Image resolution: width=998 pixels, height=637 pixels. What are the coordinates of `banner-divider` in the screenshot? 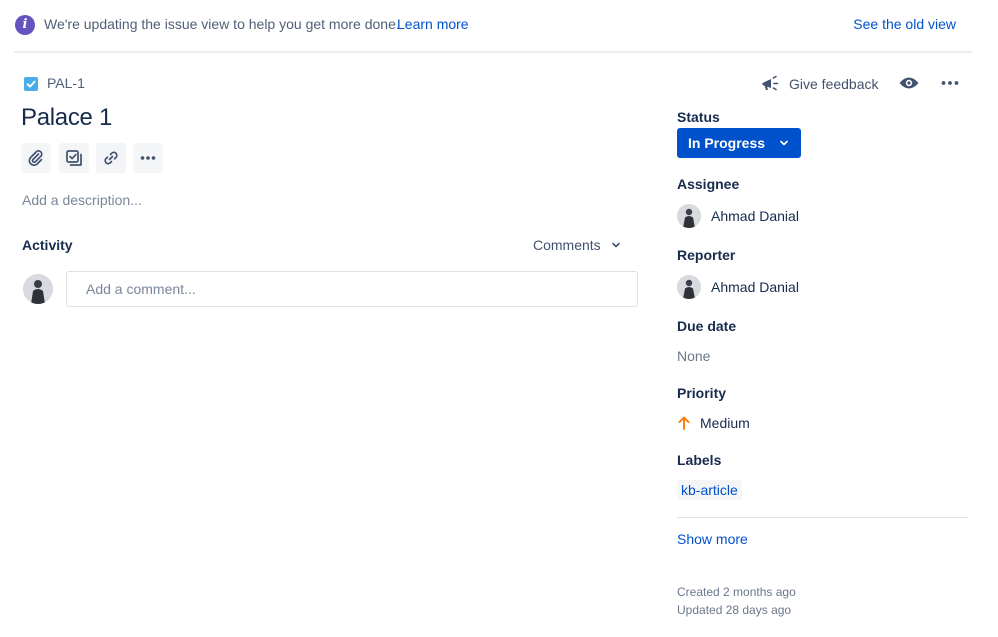 It's located at (493, 52).